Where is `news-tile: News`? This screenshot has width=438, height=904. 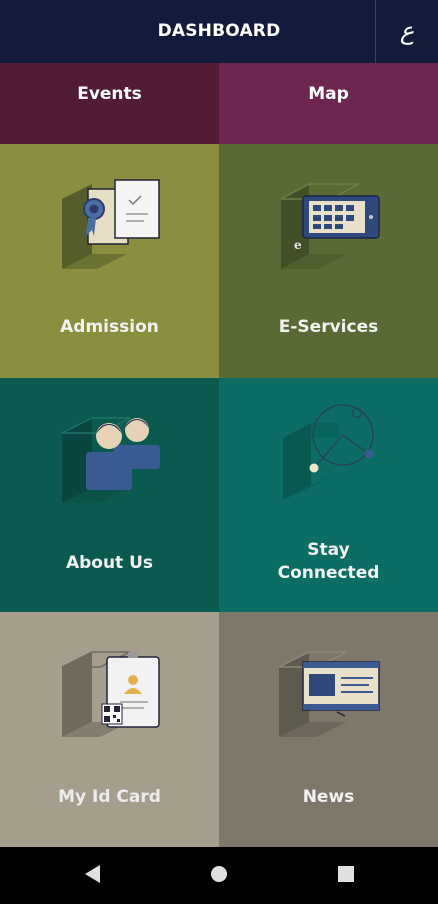 news-tile: News is located at coordinates (328, 729).